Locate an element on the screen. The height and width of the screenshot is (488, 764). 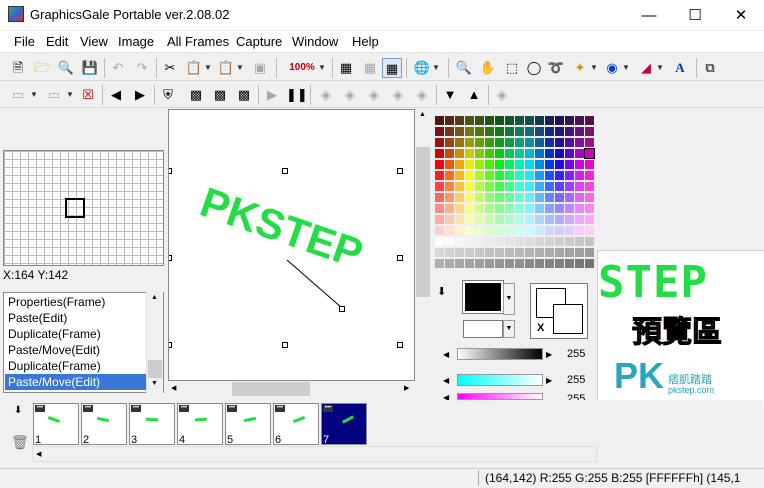
color-select-dropdown-icon: ▼ is located at coordinates (626, 68).